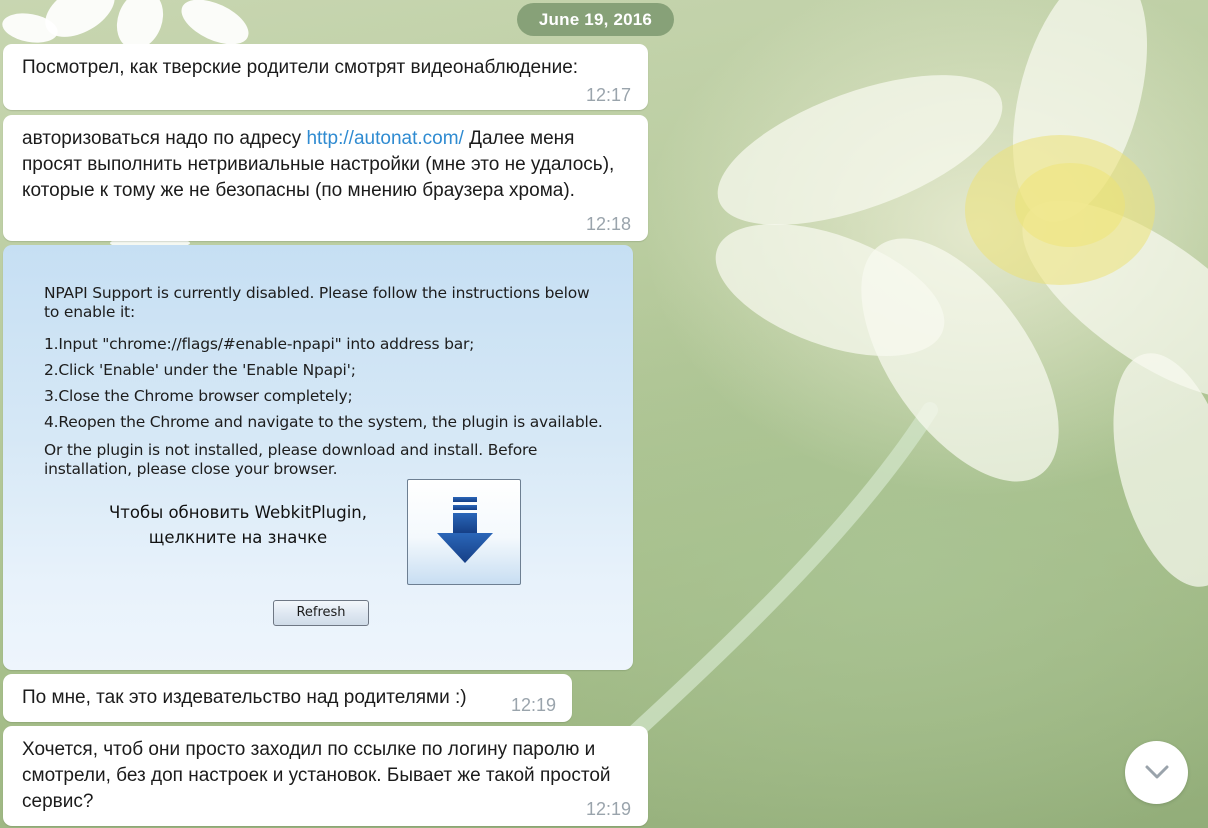  What do you see at coordinates (164, 138) in the screenshot?
I see `message-text-part: авторизоваться надо по адресу` at bounding box center [164, 138].